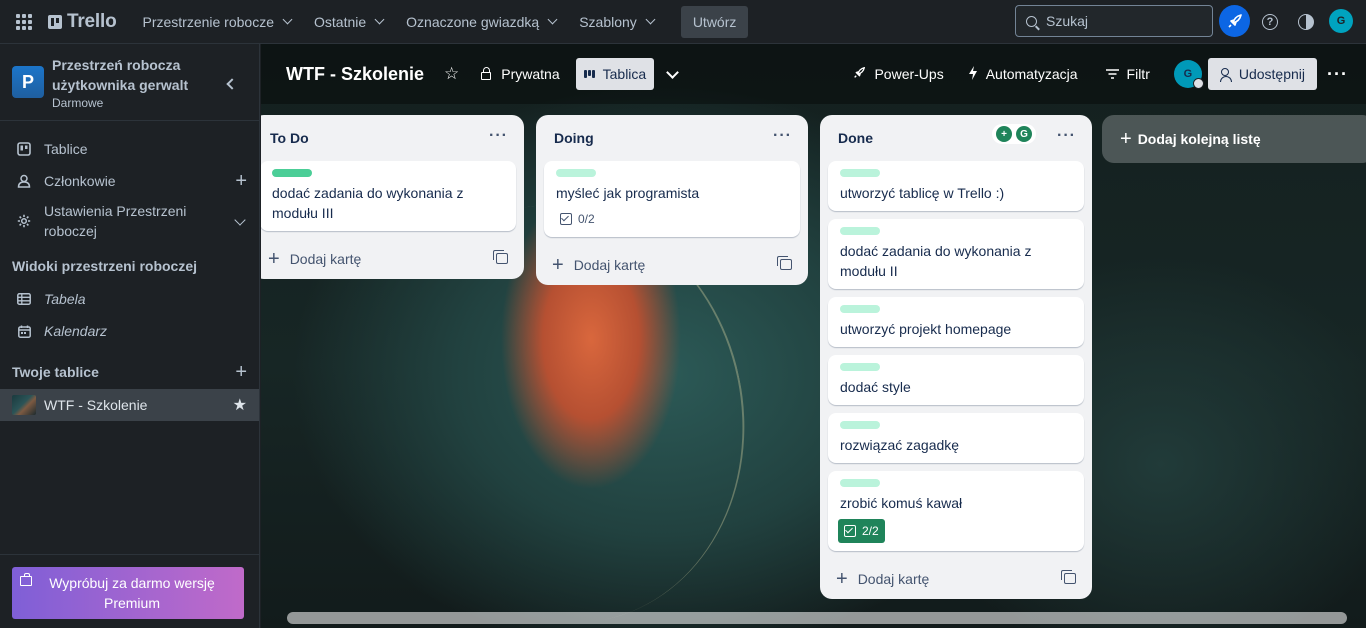  Describe the element at coordinates (388, 138) in the screenshot. I see `list-header: To Do ···` at that location.